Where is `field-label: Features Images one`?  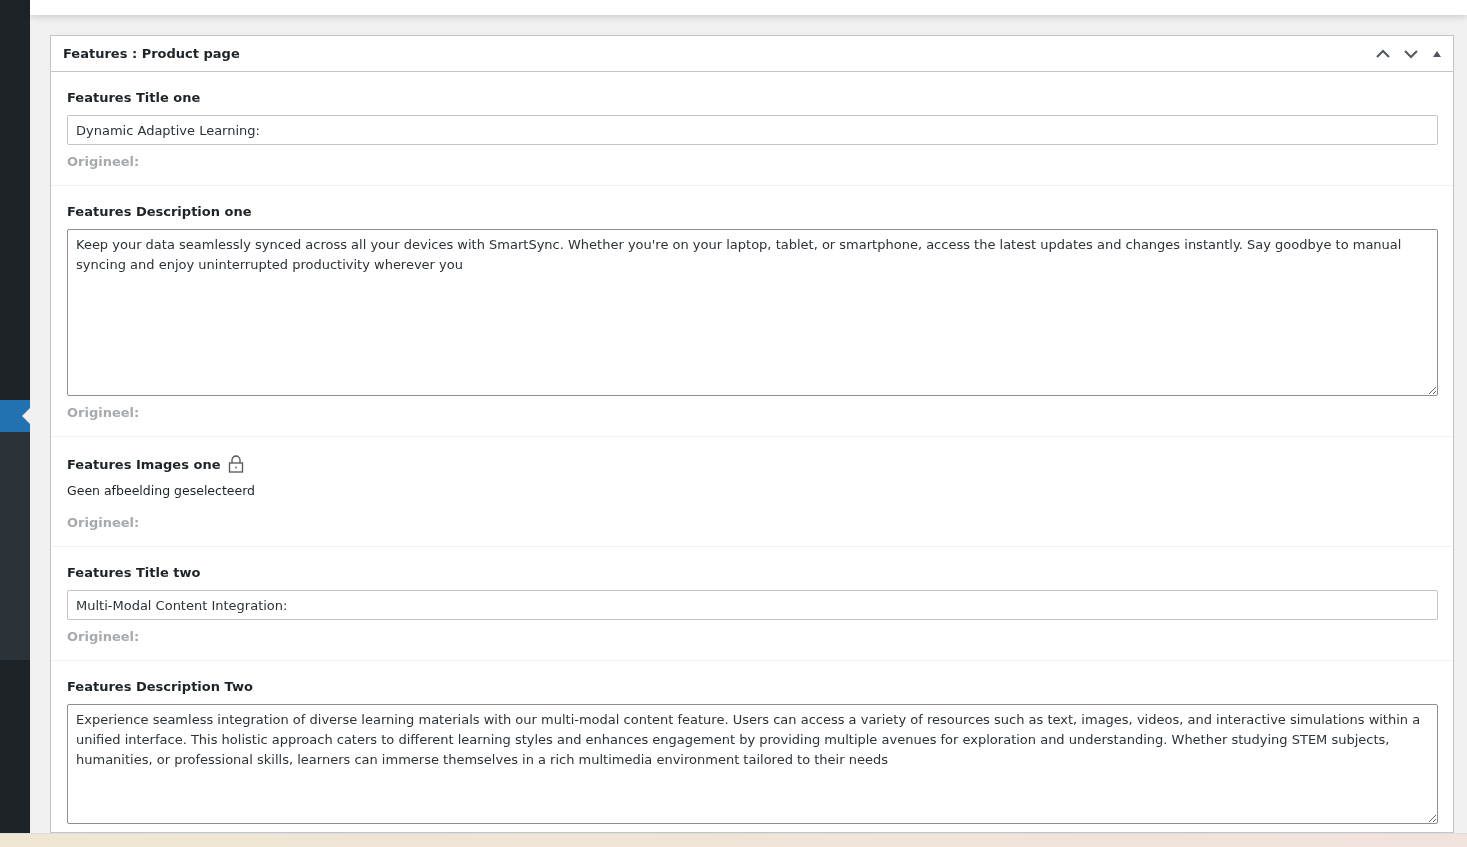
field-label: Features Images one is located at coordinates (144, 464).